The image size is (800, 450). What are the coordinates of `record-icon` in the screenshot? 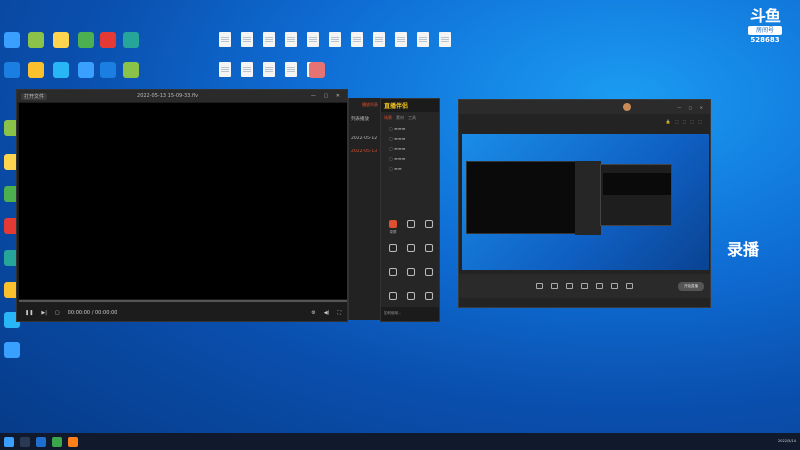 It's located at (393, 224).